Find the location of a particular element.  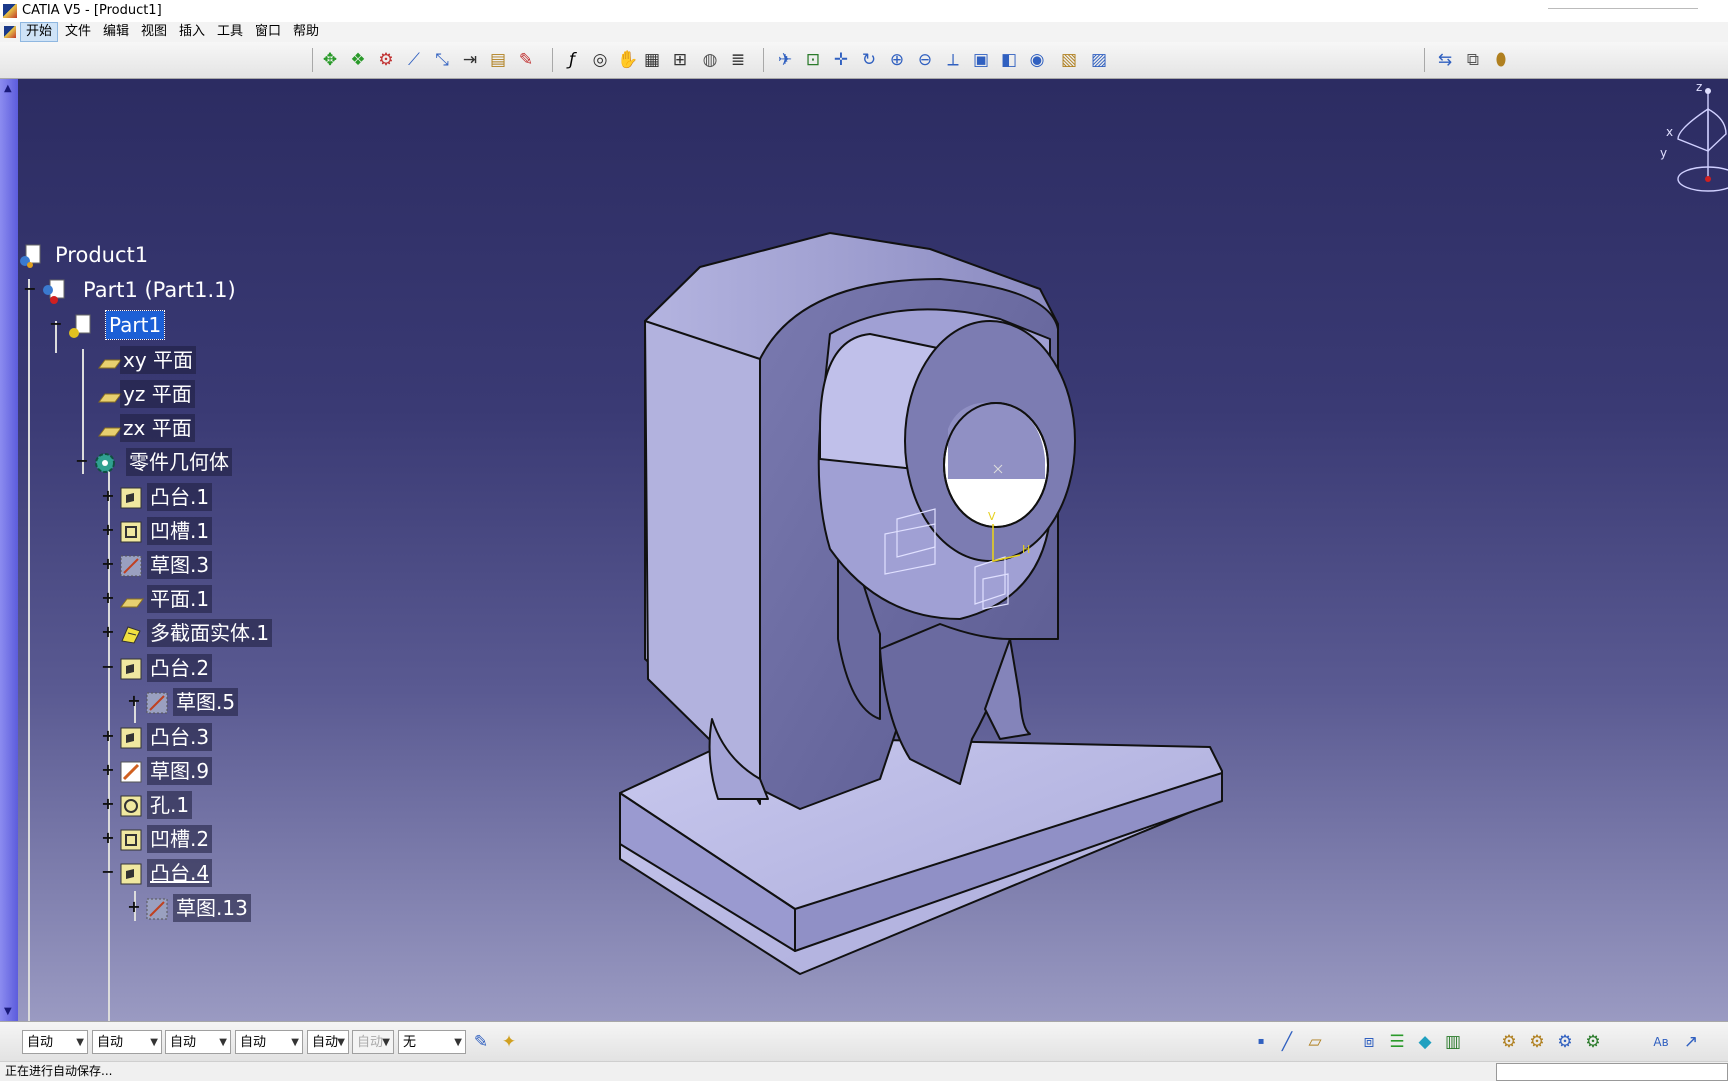

title-bar: CATIA V5 - [Product1] is located at coordinates (864, 11).